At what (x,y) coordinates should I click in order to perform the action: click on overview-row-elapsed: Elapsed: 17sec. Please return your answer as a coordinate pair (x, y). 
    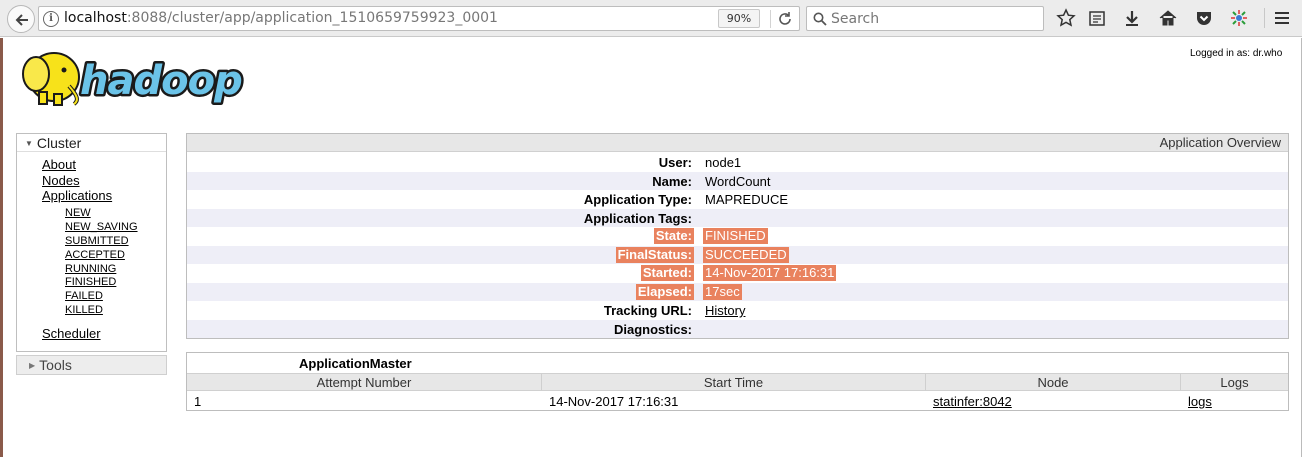
    Looking at the image, I should click on (737, 291).